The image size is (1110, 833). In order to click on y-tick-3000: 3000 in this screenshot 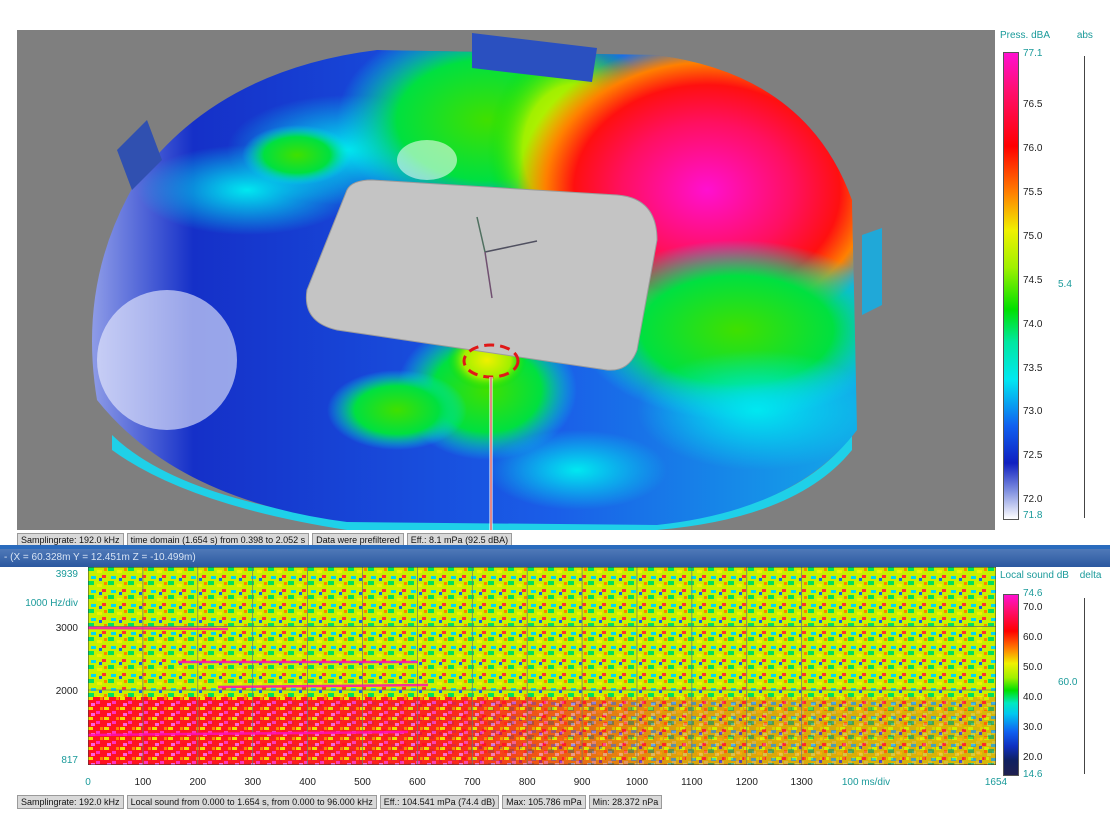, I will do `click(66, 628)`.